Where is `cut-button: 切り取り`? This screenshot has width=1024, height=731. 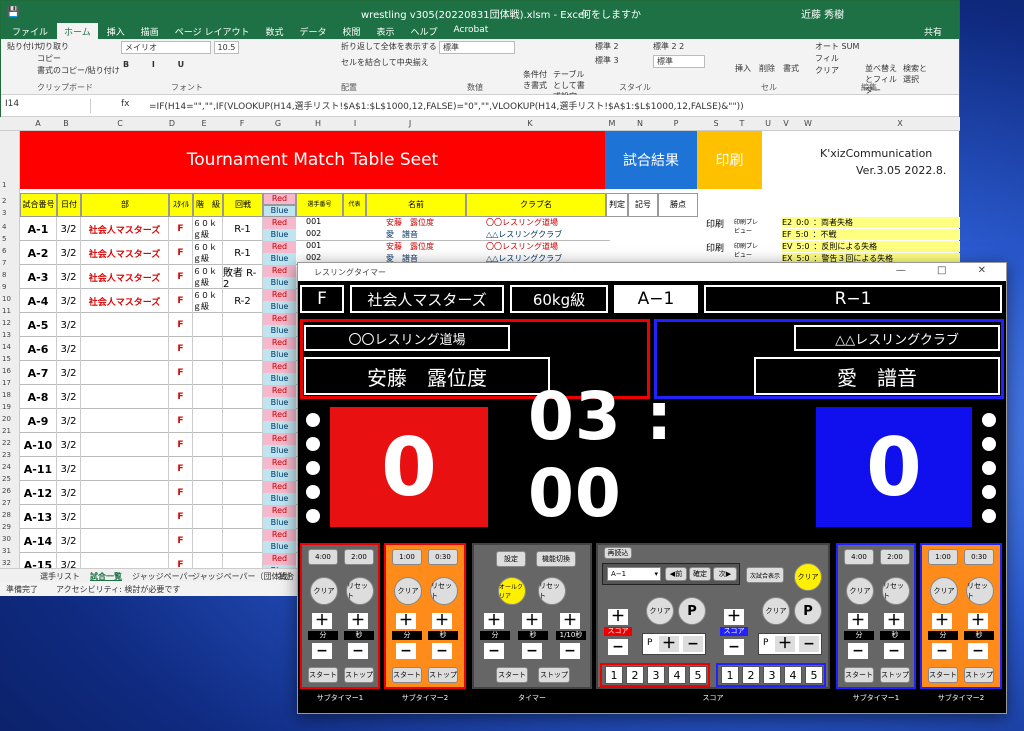
cut-button: 切り取り is located at coordinates (53, 46).